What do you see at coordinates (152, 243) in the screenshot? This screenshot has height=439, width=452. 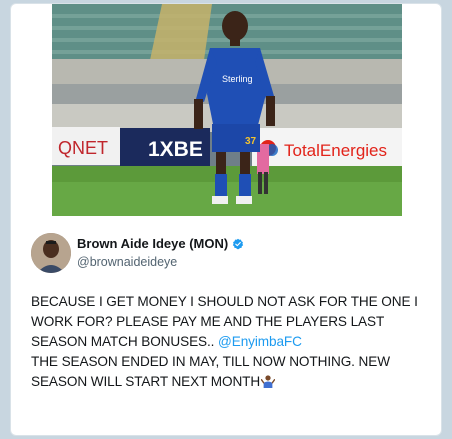 I see `author-name: Brown Aide Ideye (MON)` at bounding box center [152, 243].